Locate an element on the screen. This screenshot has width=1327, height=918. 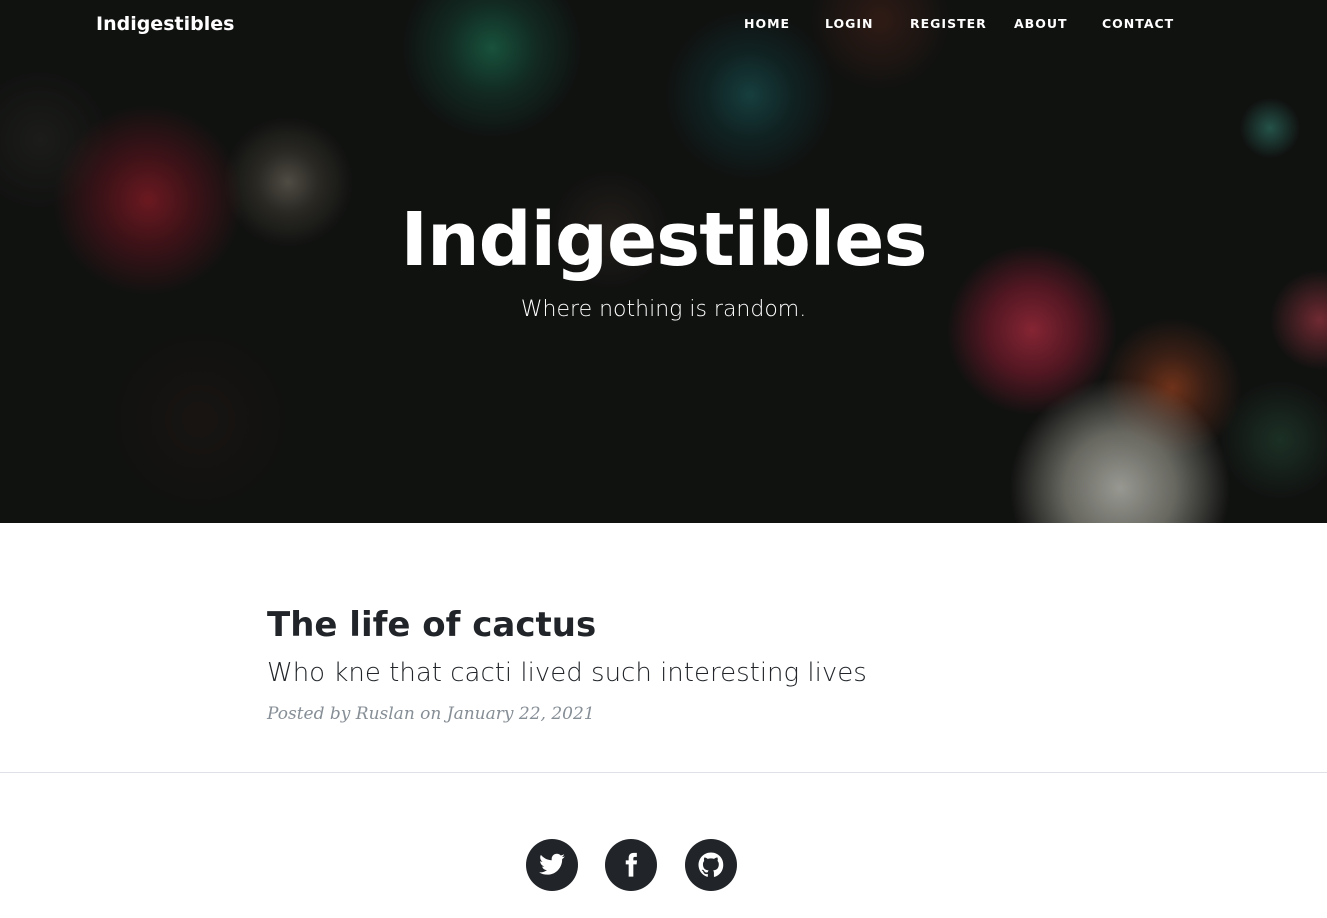
twitter-button is located at coordinates (552, 865).